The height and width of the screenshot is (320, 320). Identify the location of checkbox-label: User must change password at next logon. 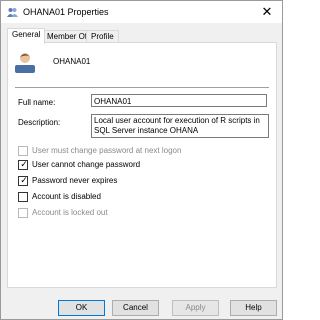
(107, 150).